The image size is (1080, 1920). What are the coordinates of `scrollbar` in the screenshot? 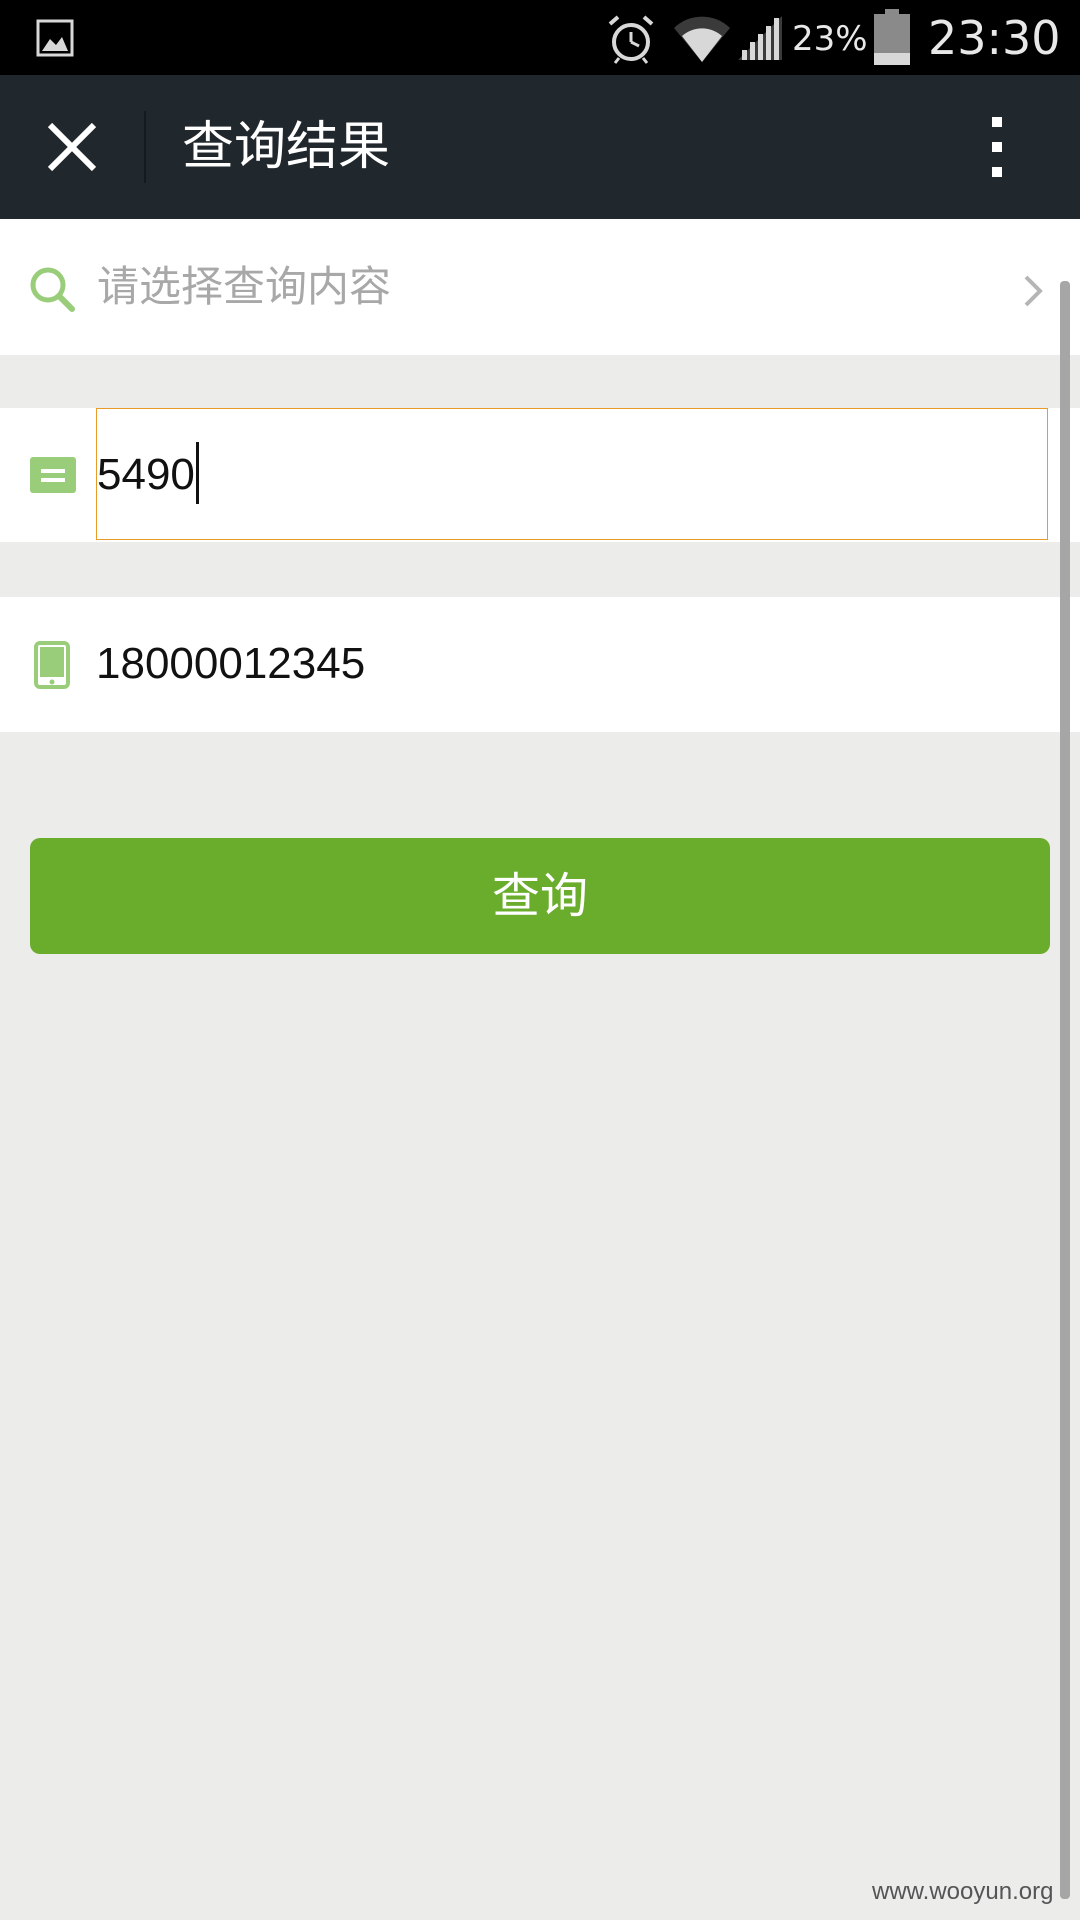 It's located at (1065, 1090).